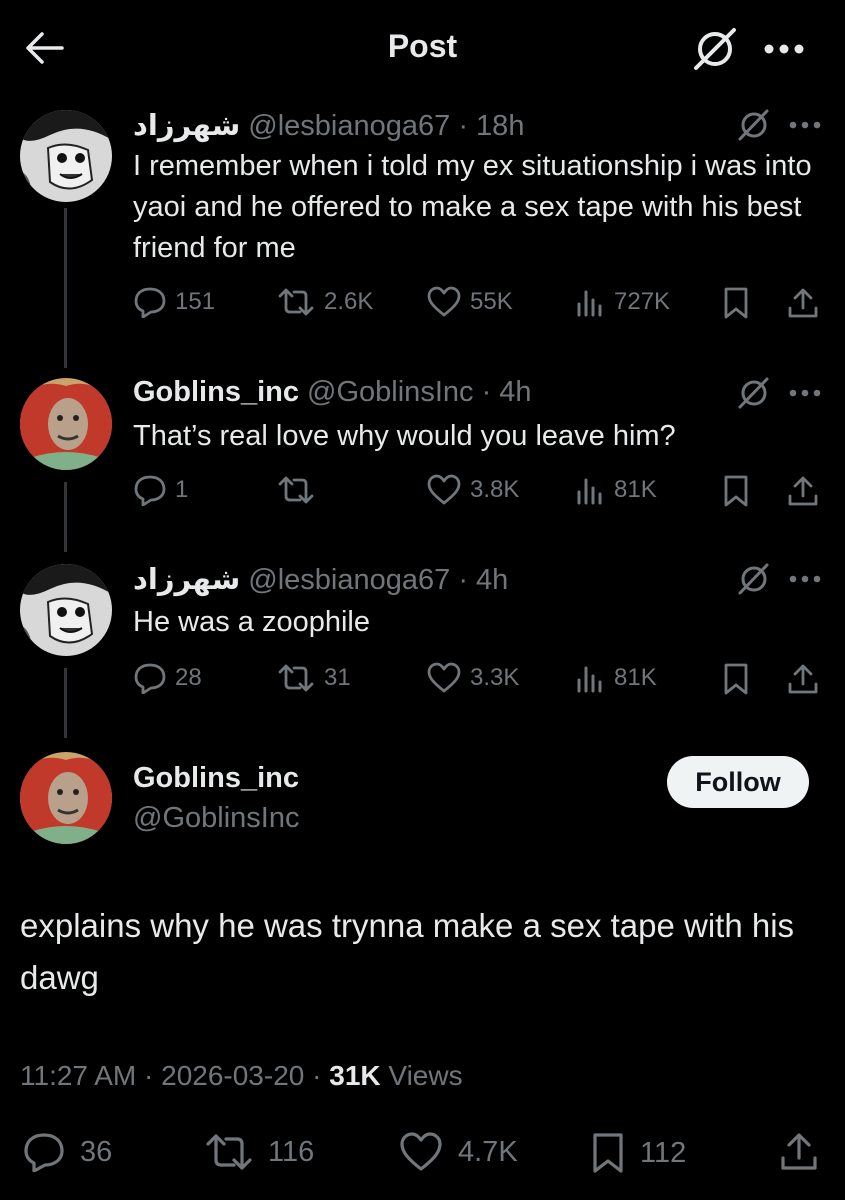 This screenshot has width=845, height=1200. Describe the element at coordinates (195, 301) in the screenshot. I see `reply-count: 151` at that location.